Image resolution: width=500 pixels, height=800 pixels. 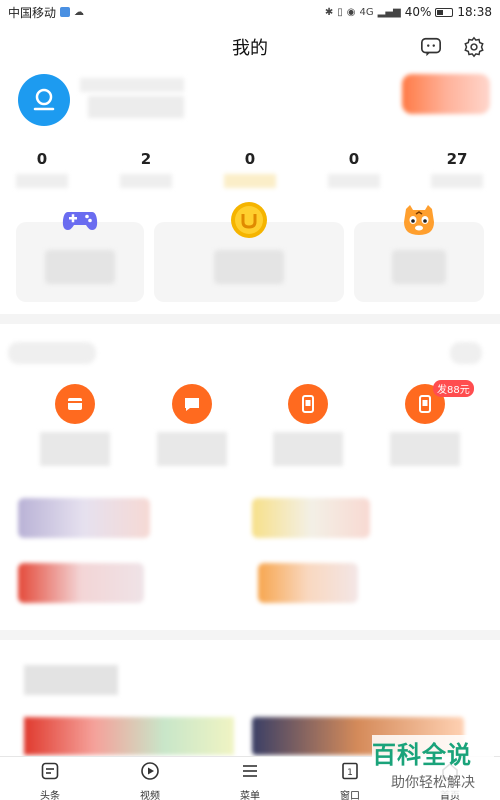 I want to click on avatar, so click(x=44, y=100).